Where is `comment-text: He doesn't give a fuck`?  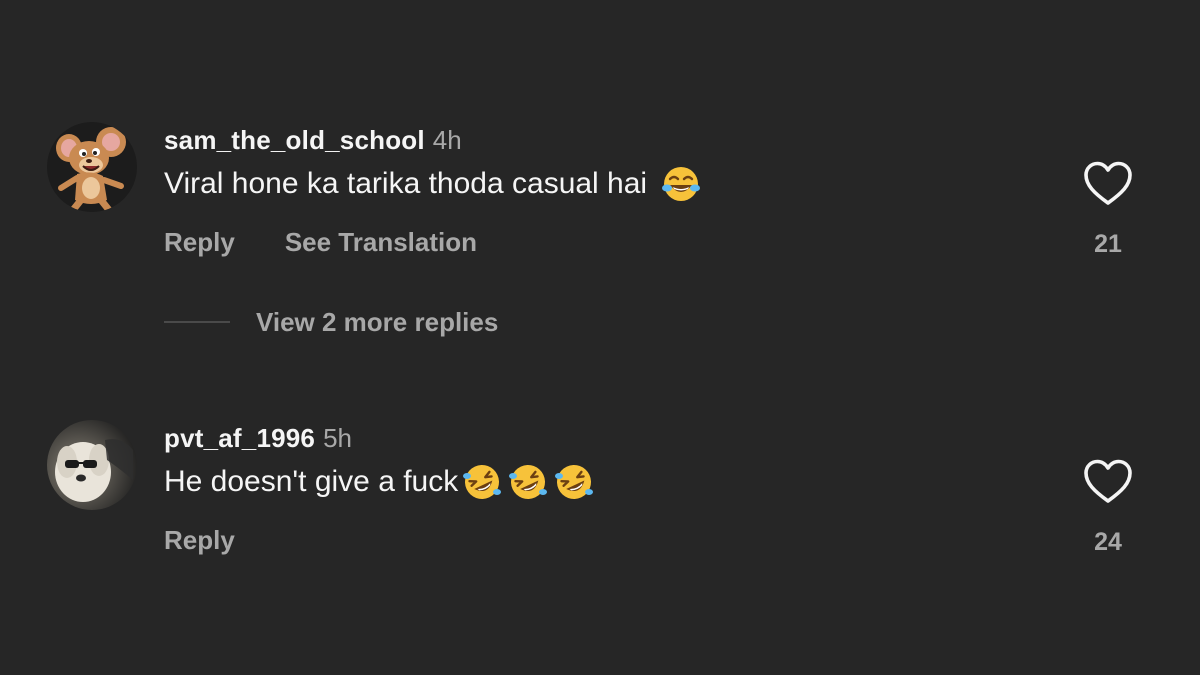
comment-text: He doesn't give a fuck is located at coordinates (379, 482).